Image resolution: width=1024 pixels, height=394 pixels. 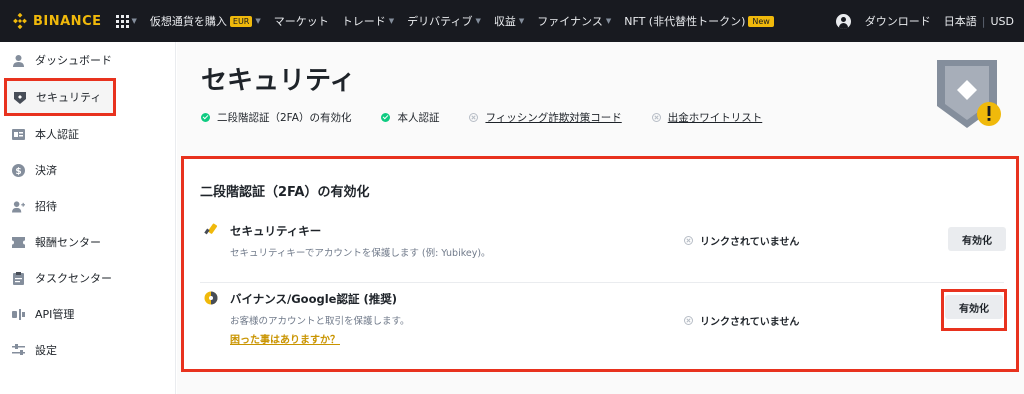 I want to click on download-link: ダウンロード, so click(x=898, y=21).